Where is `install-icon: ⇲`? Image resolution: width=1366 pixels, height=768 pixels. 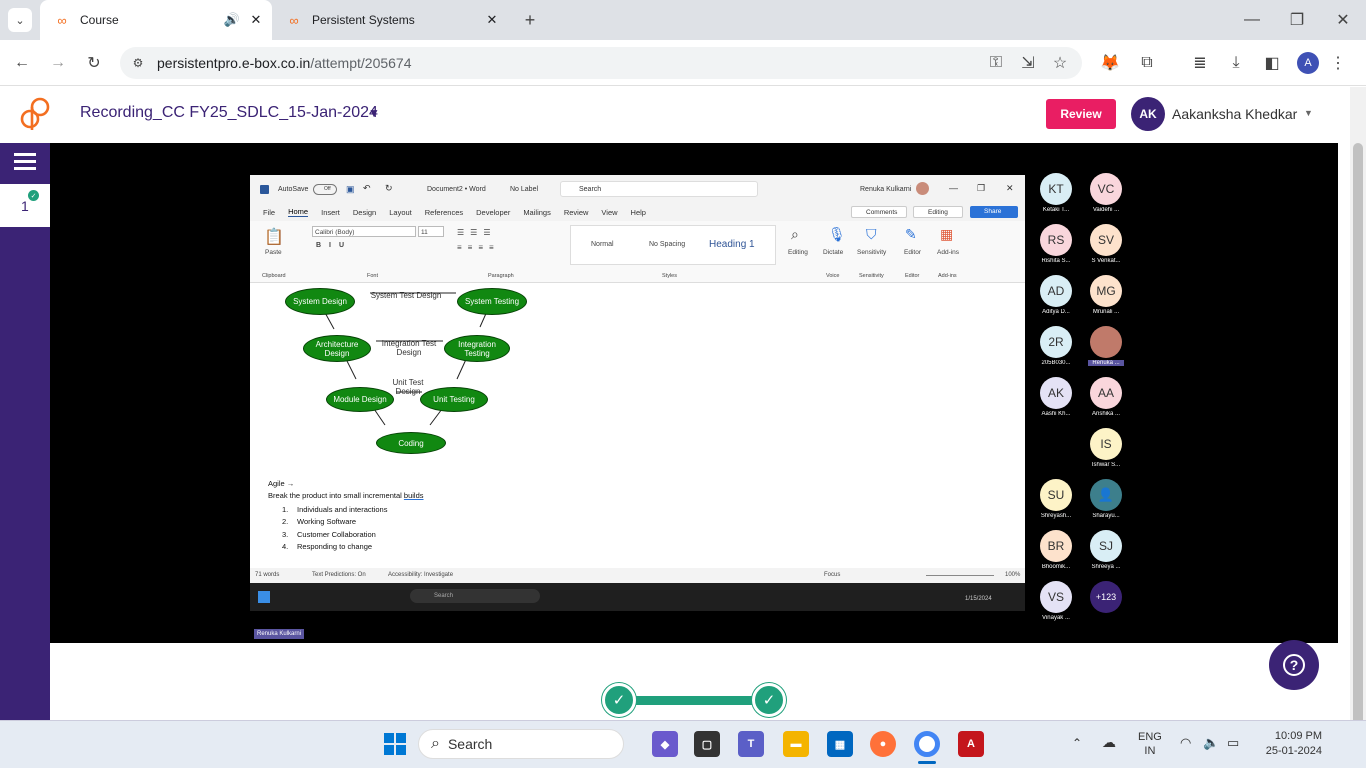 install-icon: ⇲ is located at coordinates (1028, 63).